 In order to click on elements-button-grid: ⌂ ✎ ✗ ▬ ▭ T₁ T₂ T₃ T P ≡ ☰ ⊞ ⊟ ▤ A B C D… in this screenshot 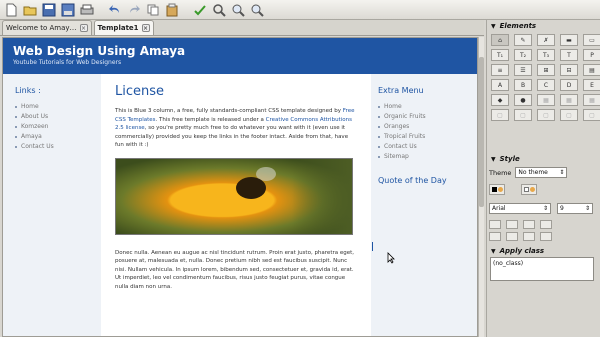, I will do `click(543, 76)`.